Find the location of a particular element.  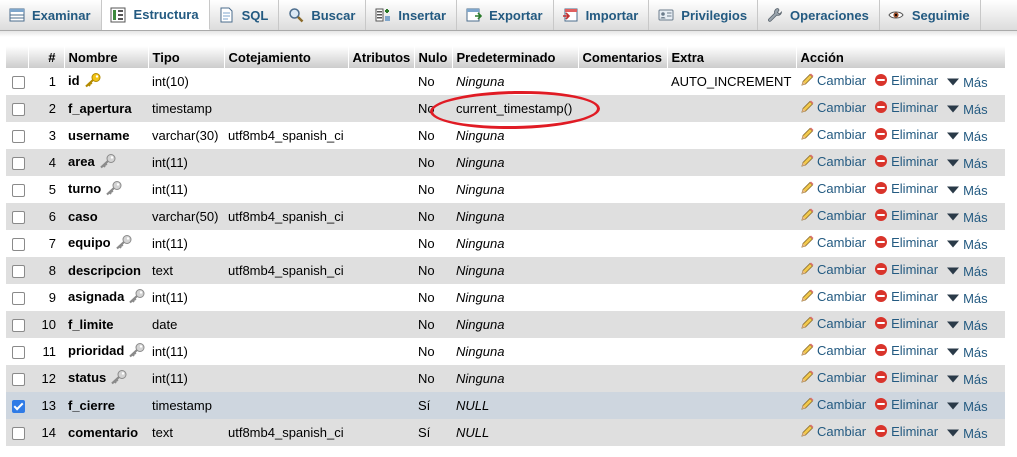

header-null: Nulo is located at coordinates (433, 57).